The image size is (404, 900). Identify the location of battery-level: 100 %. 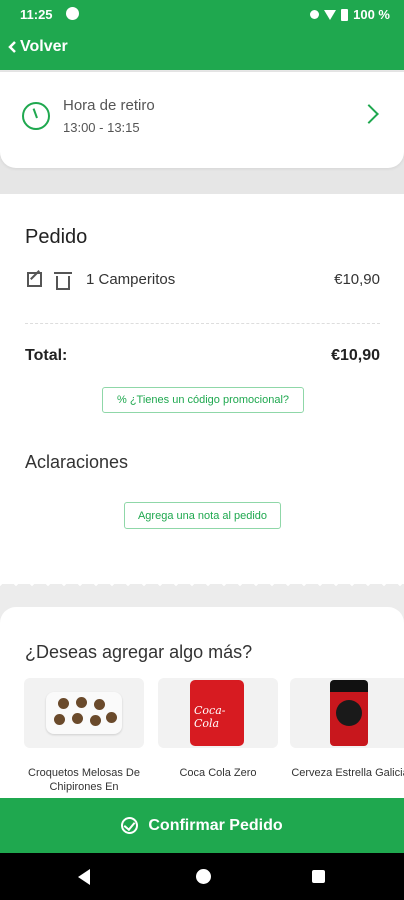
(371, 14).